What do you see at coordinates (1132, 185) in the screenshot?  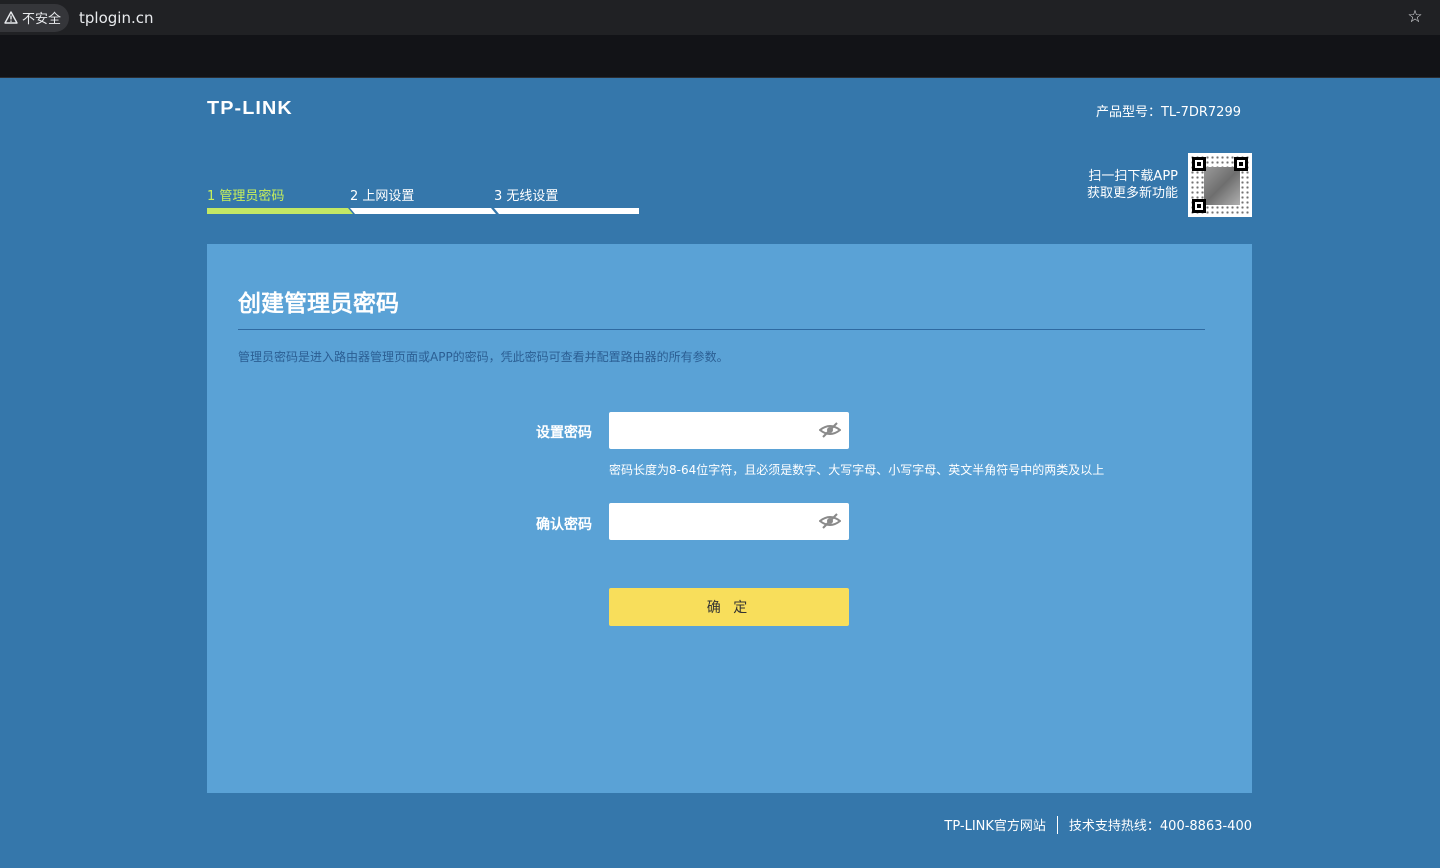 I see `app-promo-text: 扫一扫下载APP 获取更多新功能` at bounding box center [1132, 185].